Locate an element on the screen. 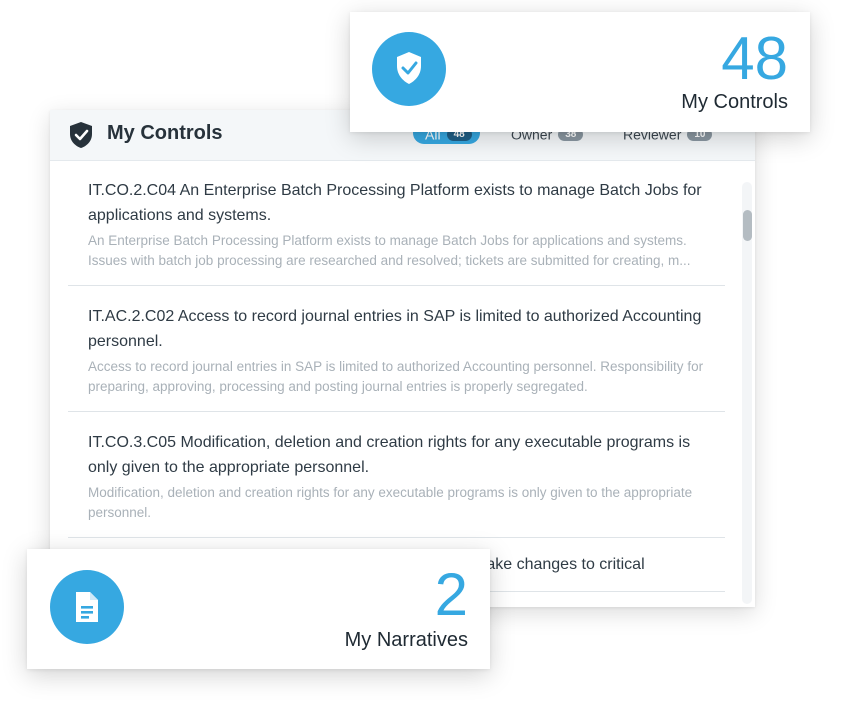 The height and width of the screenshot is (704, 846). narratives-label: My Narratives is located at coordinates (406, 640).